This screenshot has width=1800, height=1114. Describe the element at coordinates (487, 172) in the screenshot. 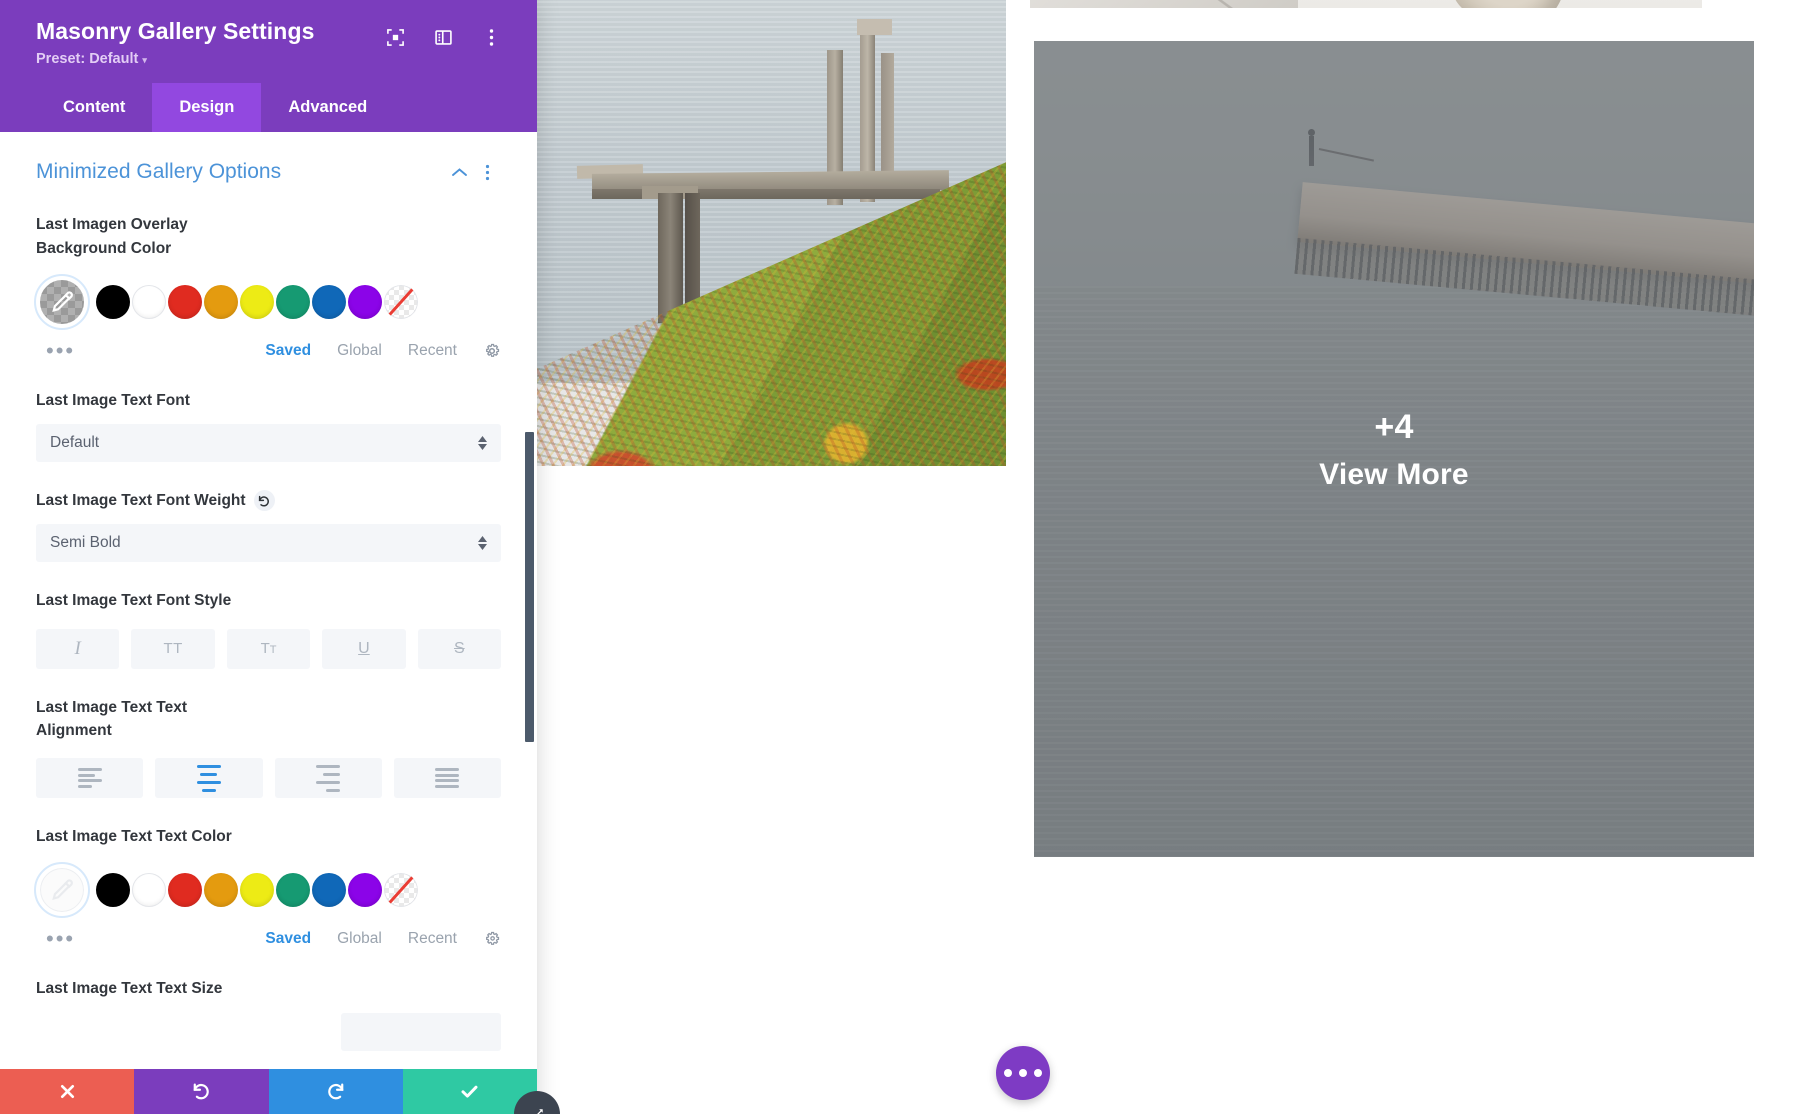

I see `section-more-vertical-icon` at that location.